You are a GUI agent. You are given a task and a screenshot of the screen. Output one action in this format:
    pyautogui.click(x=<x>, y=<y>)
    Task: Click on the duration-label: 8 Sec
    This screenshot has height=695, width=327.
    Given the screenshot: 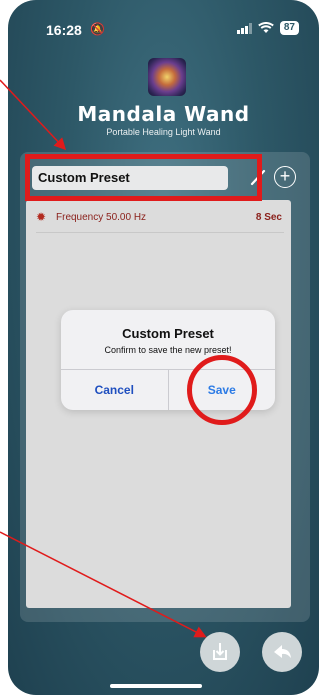 What is the action you would take?
    pyautogui.click(x=268, y=217)
    